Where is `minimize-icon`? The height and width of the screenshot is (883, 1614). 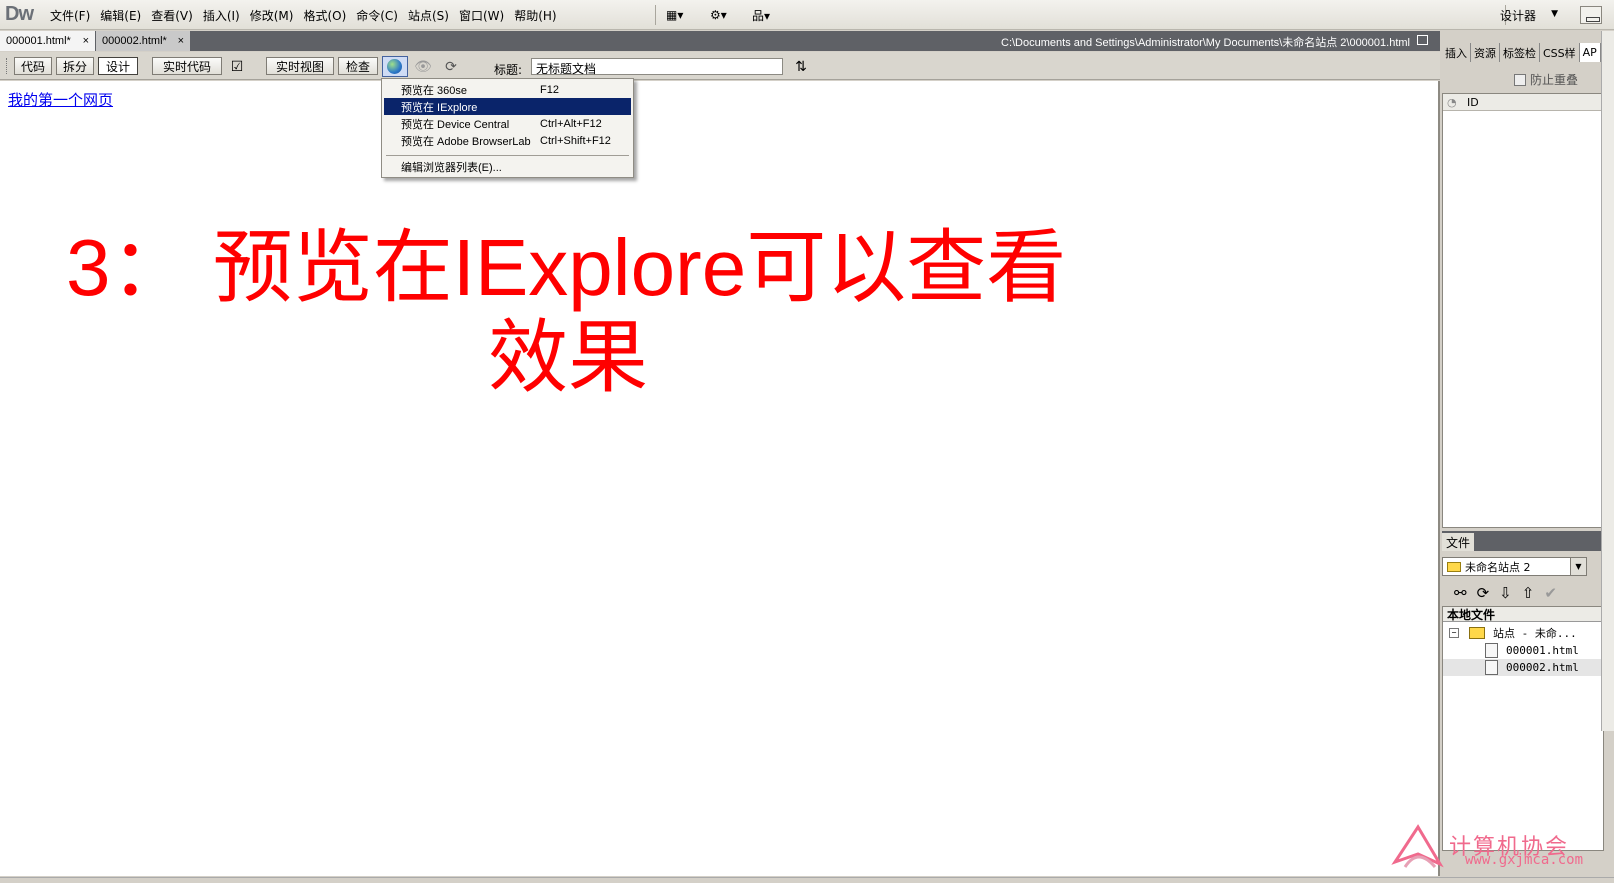
minimize-icon is located at coordinates (1591, 15).